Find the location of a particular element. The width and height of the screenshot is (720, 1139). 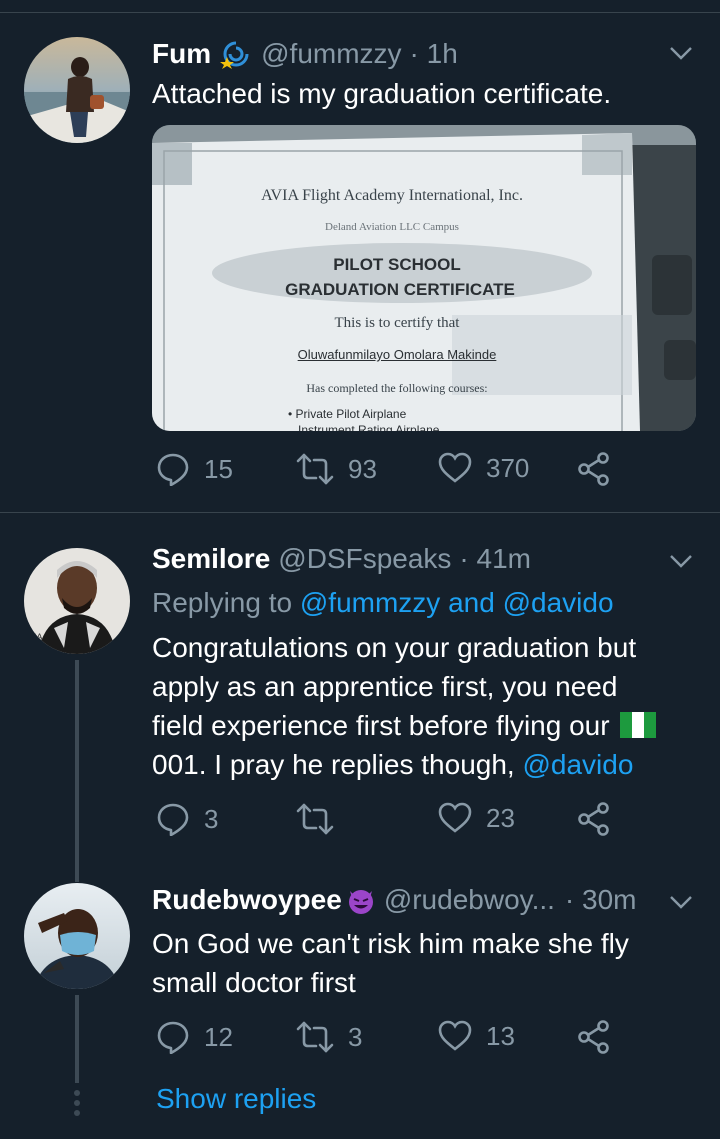

cert-completed: Has completed the following courses: is located at coordinates (397, 388).